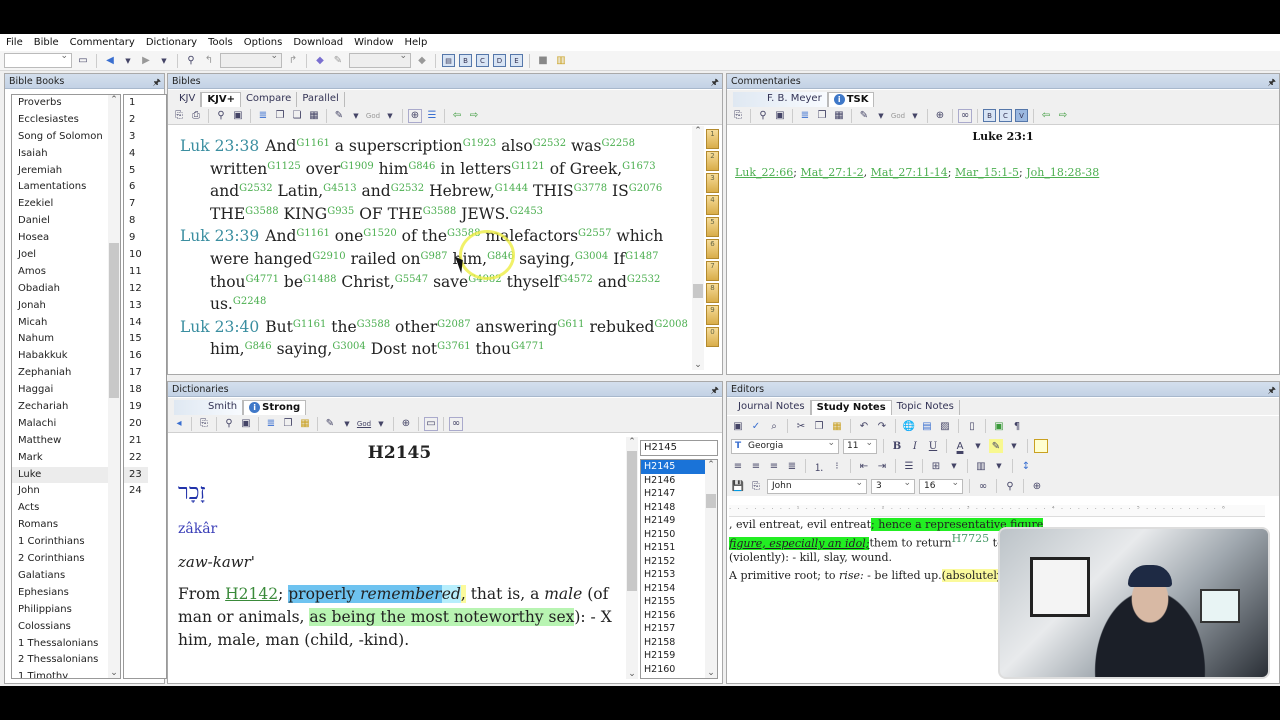 The height and width of the screenshot is (720, 1280). Describe the element at coordinates (145, 187) in the screenshot. I see `chapter-list-item: 6` at that location.